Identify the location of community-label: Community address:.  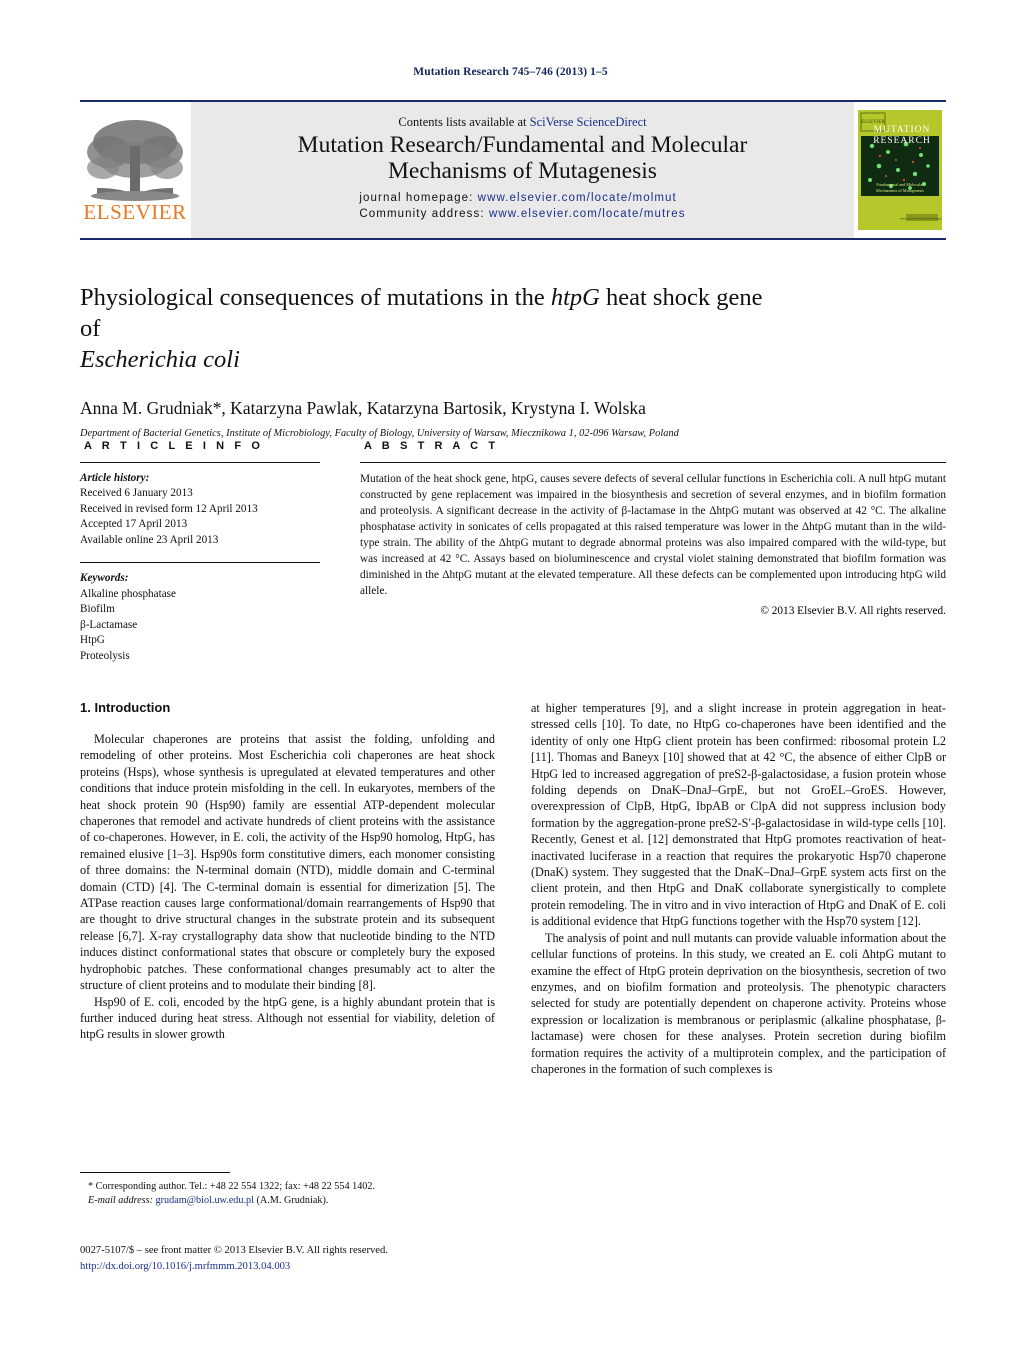
(424, 214).